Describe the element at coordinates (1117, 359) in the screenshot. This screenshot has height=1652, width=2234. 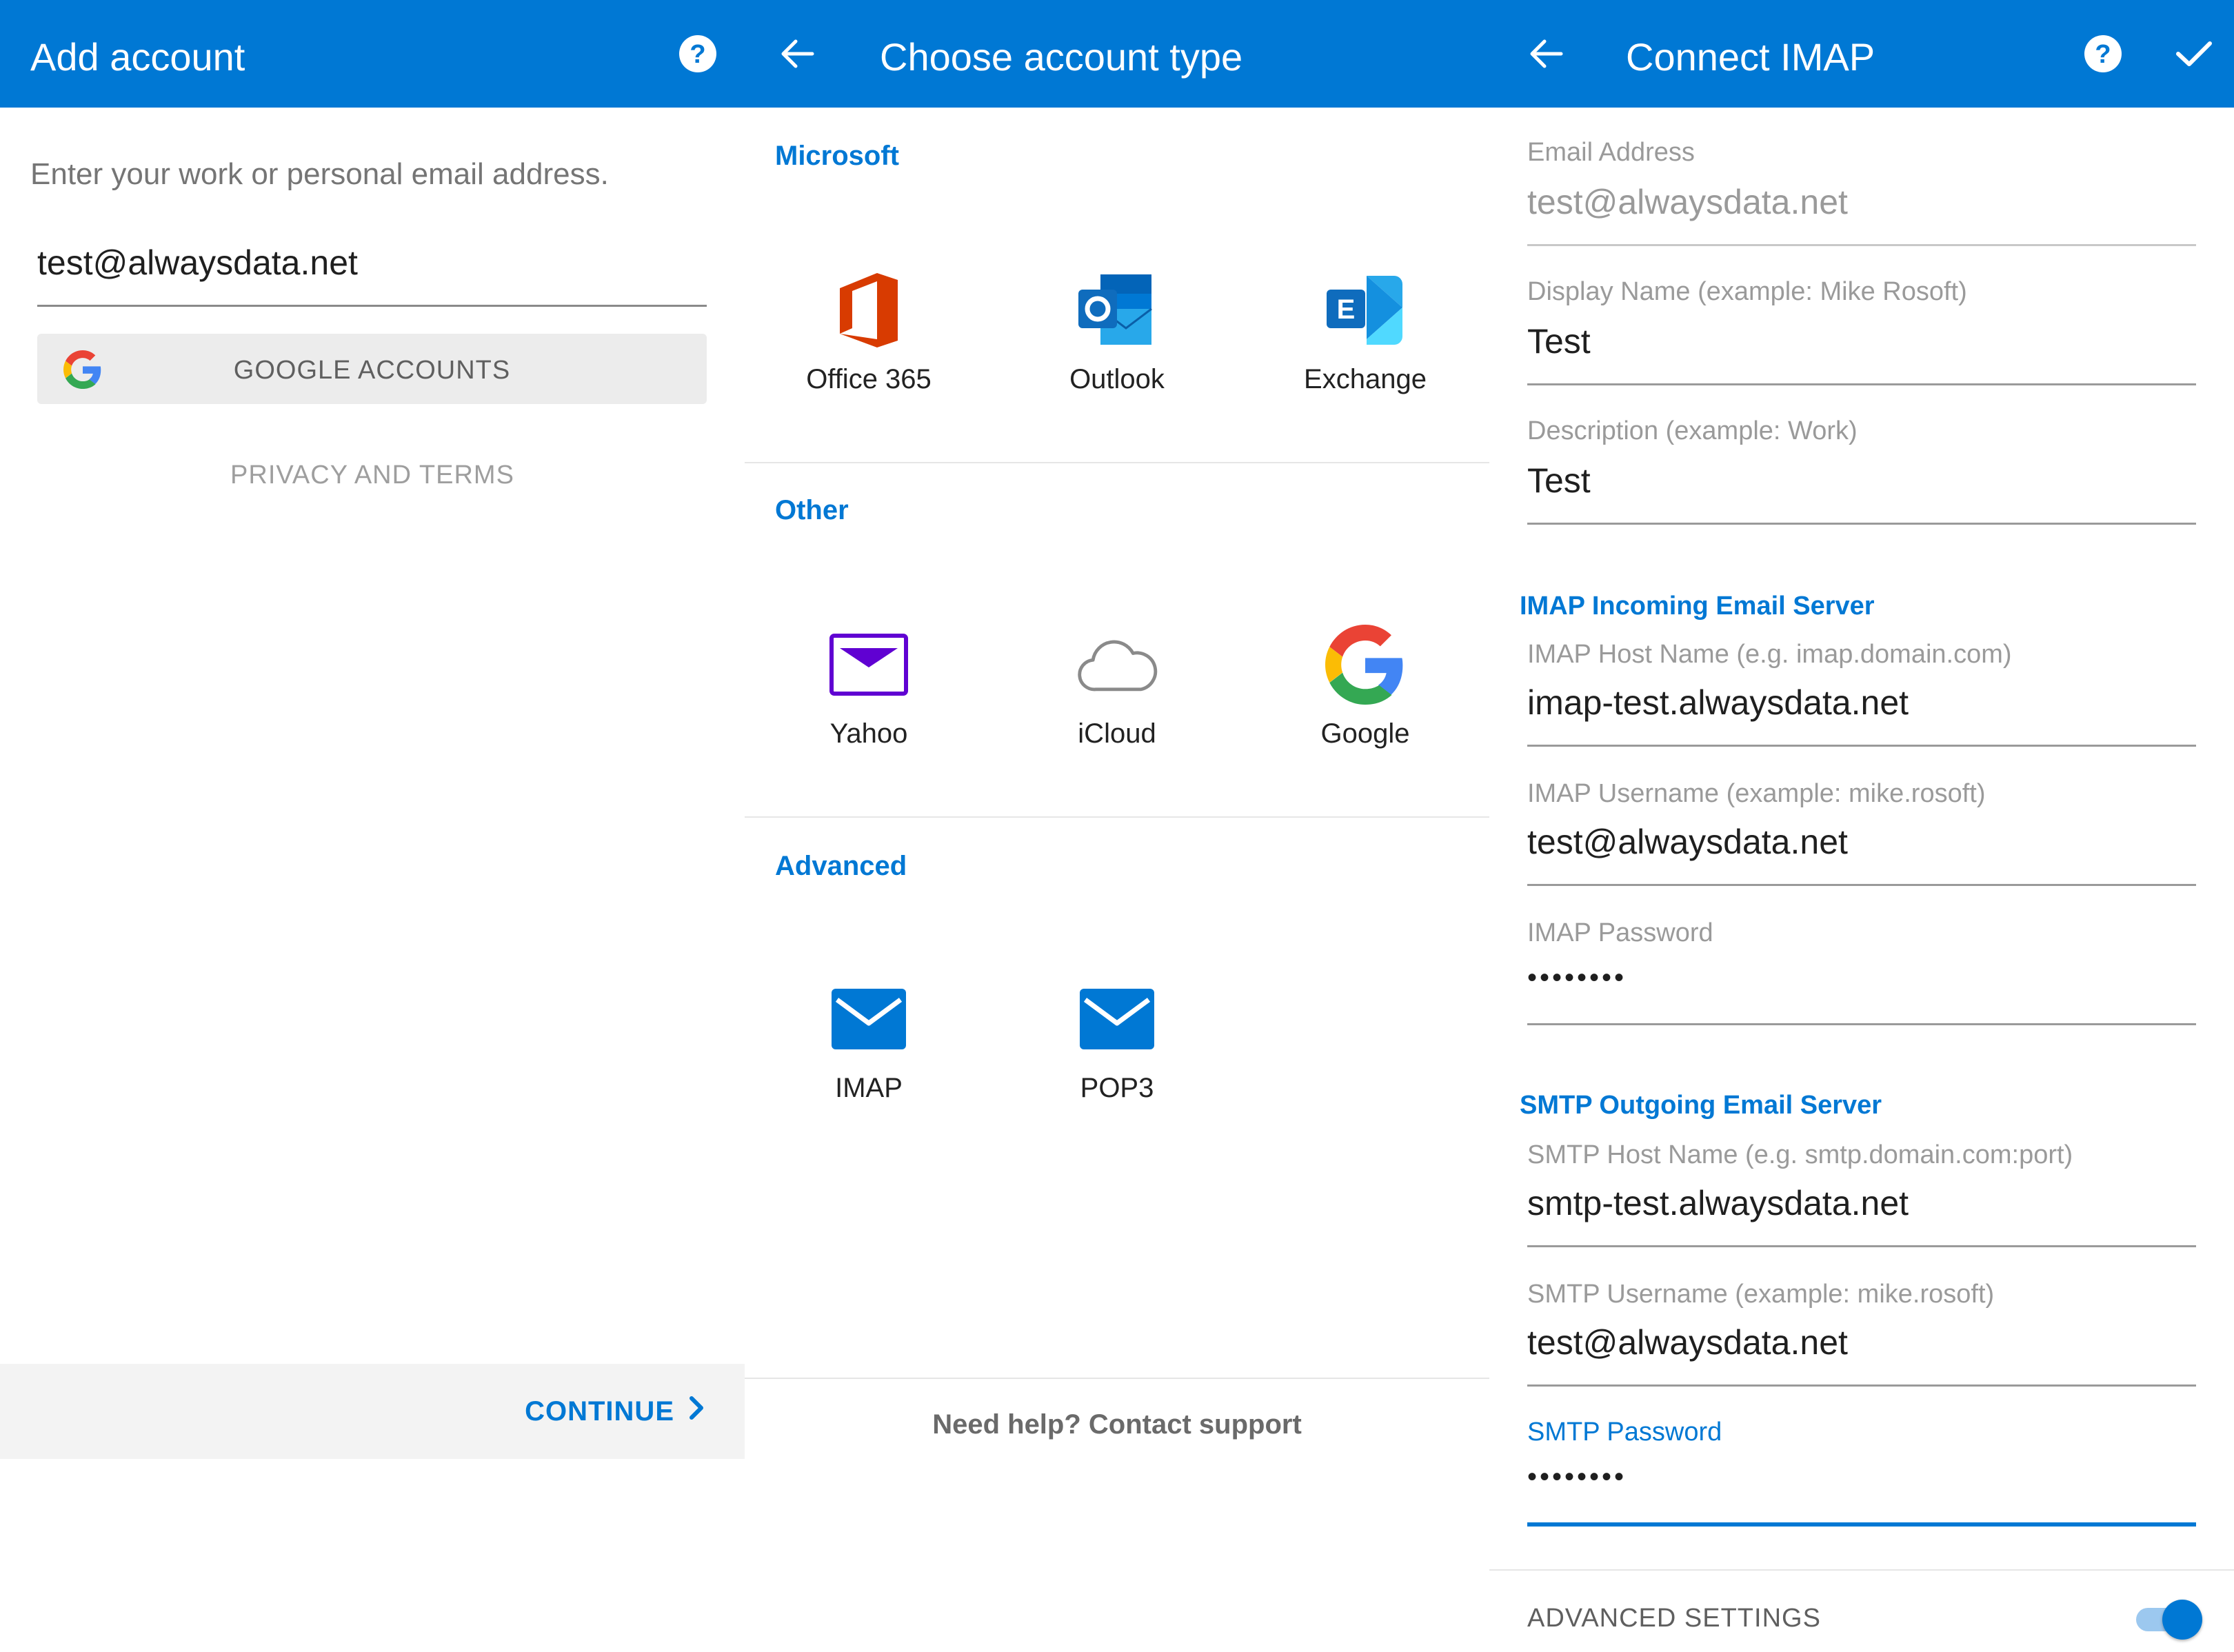
I see `tile-outlook: Outlook` at that location.